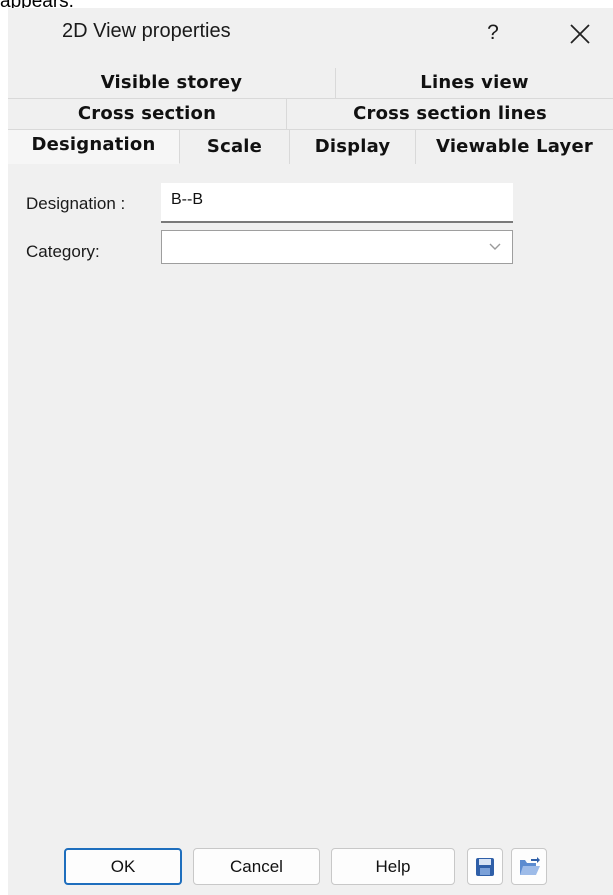 Image resolution: width=613 pixels, height=895 pixels. I want to click on tab-viewable-layer: Viewable Layer, so click(514, 147).